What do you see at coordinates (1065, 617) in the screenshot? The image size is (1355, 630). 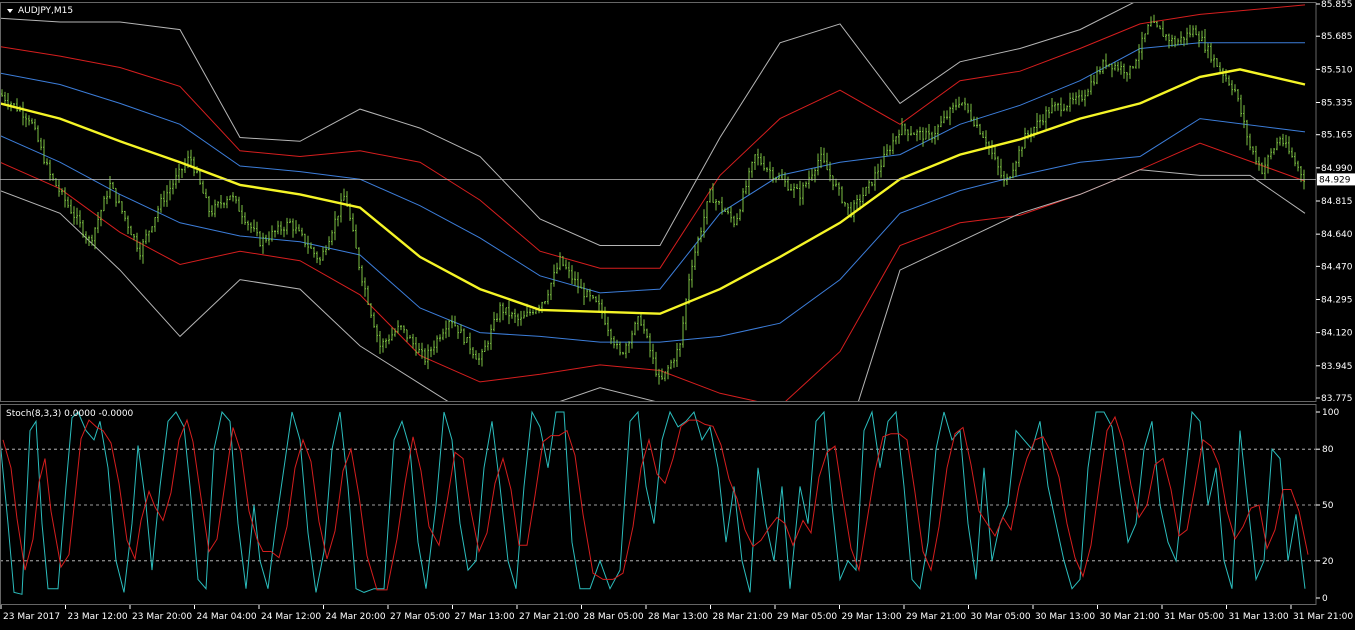 I see `time-tick-label: 30 Mar 13:00` at bounding box center [1065, 617].